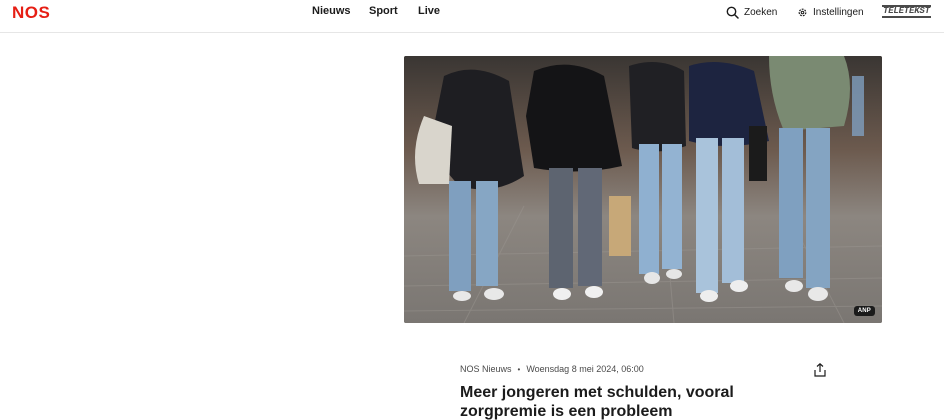 The height and width of the screenshot is (420, 944). I want to click on search-button: Zoeken, so click(751, 12).